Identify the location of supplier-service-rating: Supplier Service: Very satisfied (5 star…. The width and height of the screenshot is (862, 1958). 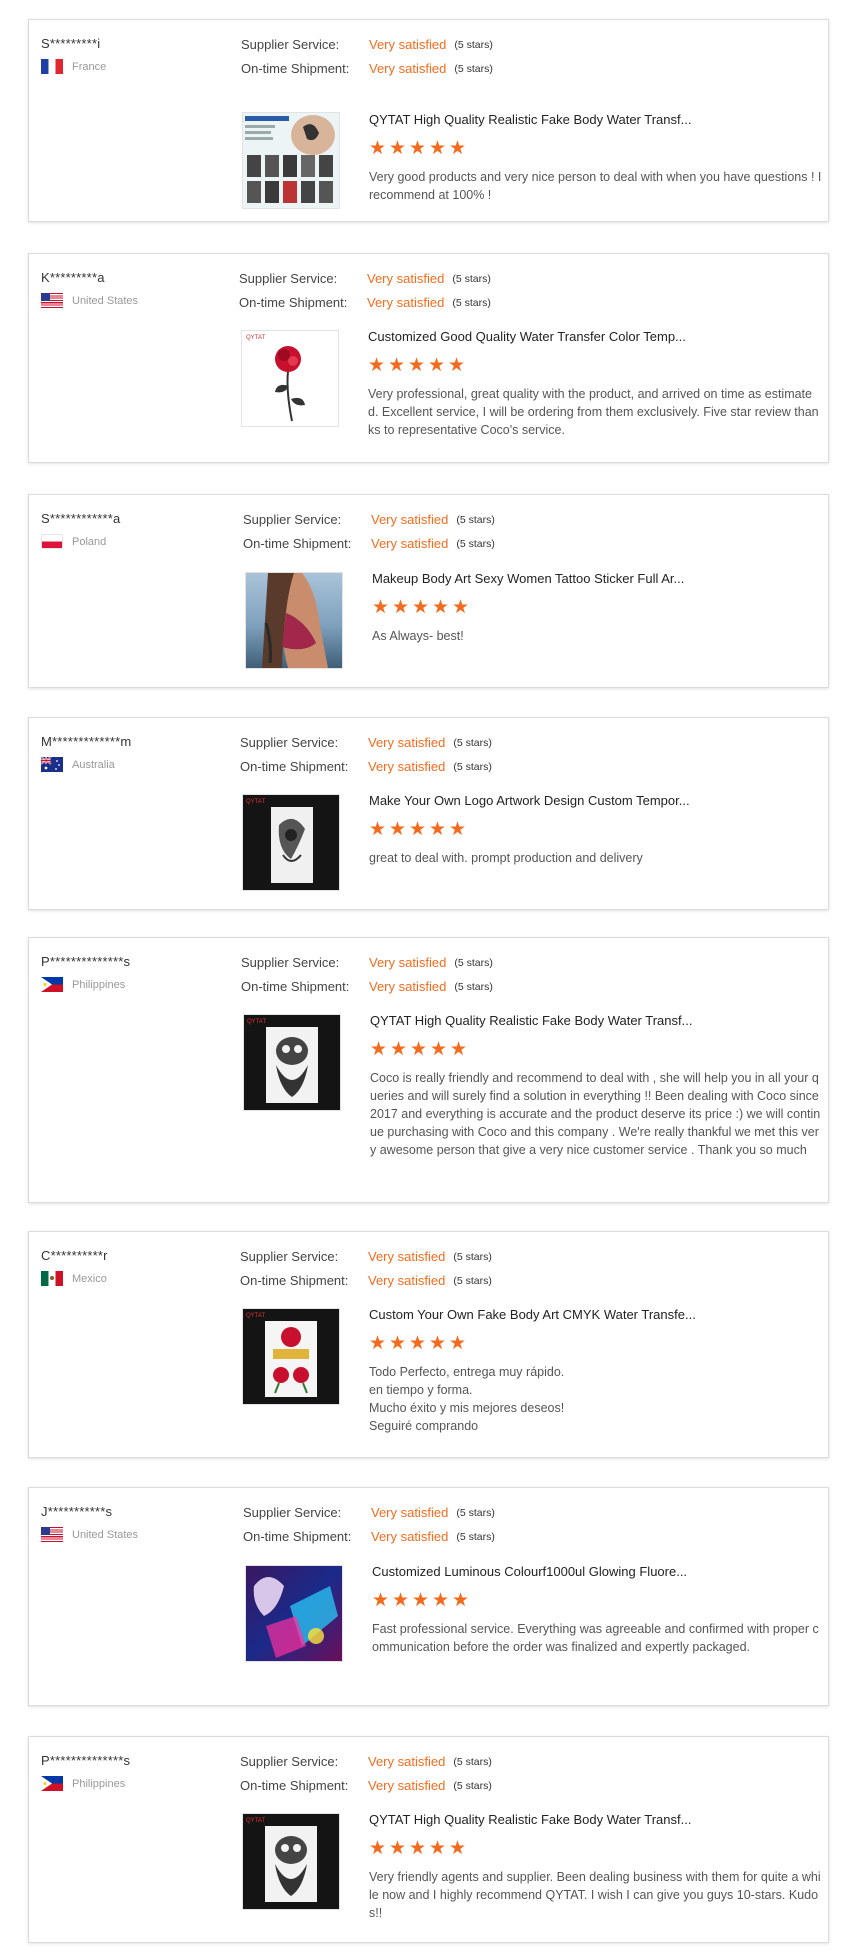
(369, 1512).